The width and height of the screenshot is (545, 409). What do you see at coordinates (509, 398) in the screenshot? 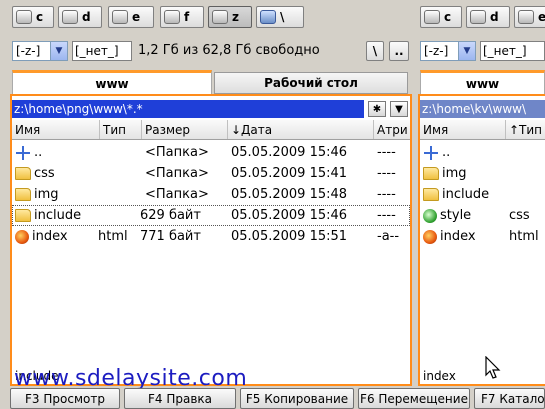
I see `f7-mkdir-button: F7 Каталог` at bounding box center [509, 398].